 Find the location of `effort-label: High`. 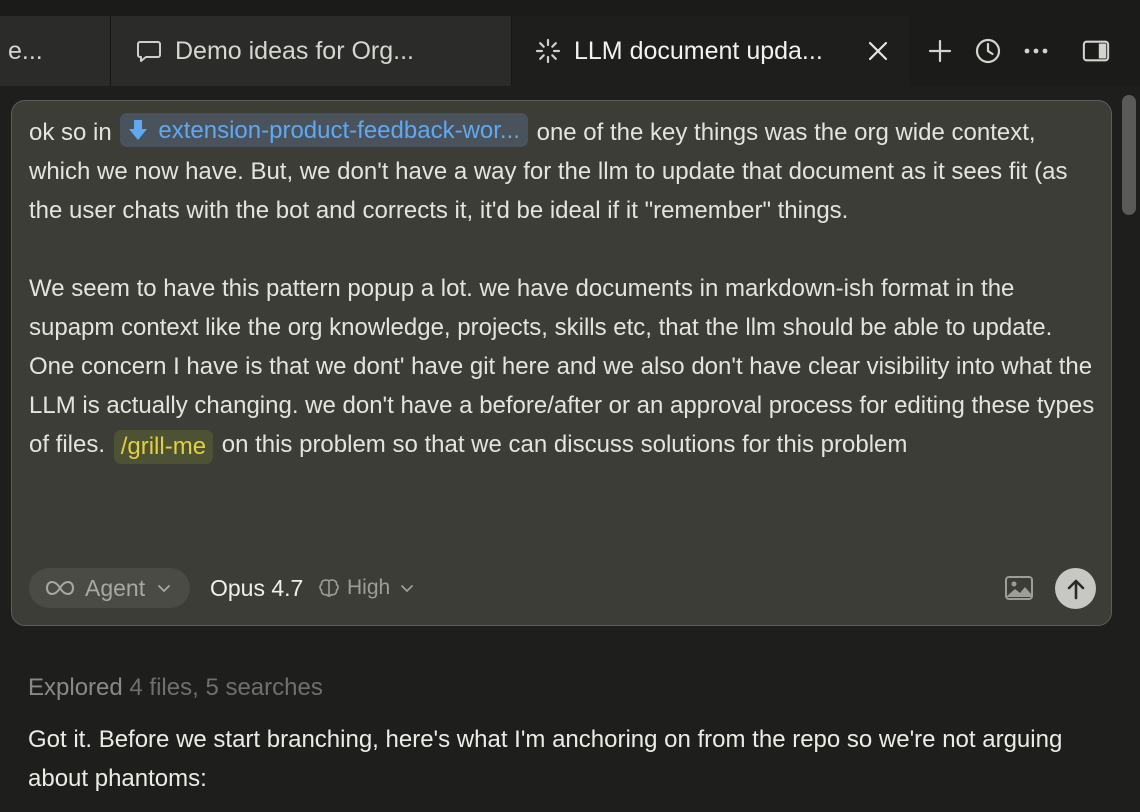

effort-label: High is located at coordinates (369, 587).